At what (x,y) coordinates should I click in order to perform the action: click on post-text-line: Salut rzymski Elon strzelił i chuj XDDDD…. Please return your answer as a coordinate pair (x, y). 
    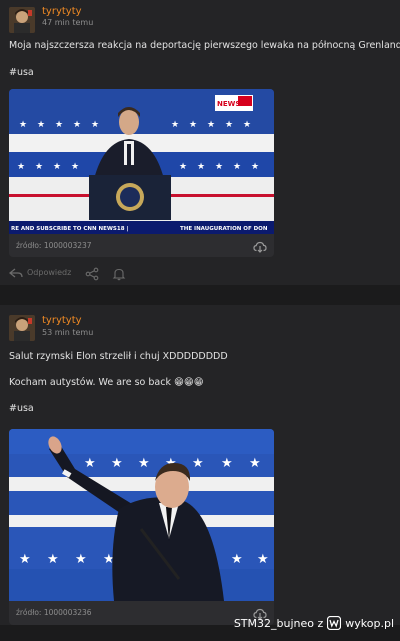
    Looking at the image, I should click on (118, 356).